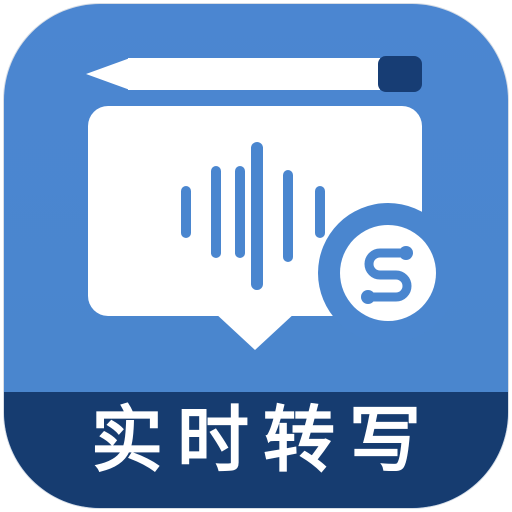 This screenshot has height=512, width=512. I want to click on s-node-badge-icon, so click(388, 273).